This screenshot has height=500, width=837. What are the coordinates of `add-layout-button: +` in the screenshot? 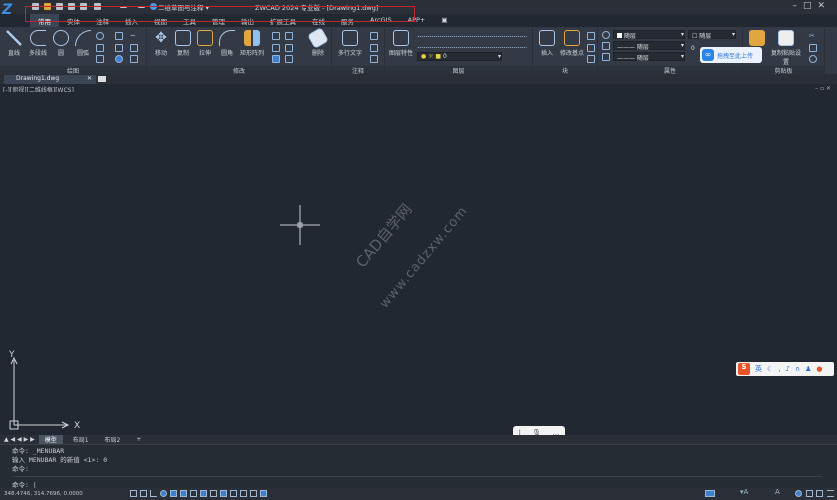 It's located at (138, 439).